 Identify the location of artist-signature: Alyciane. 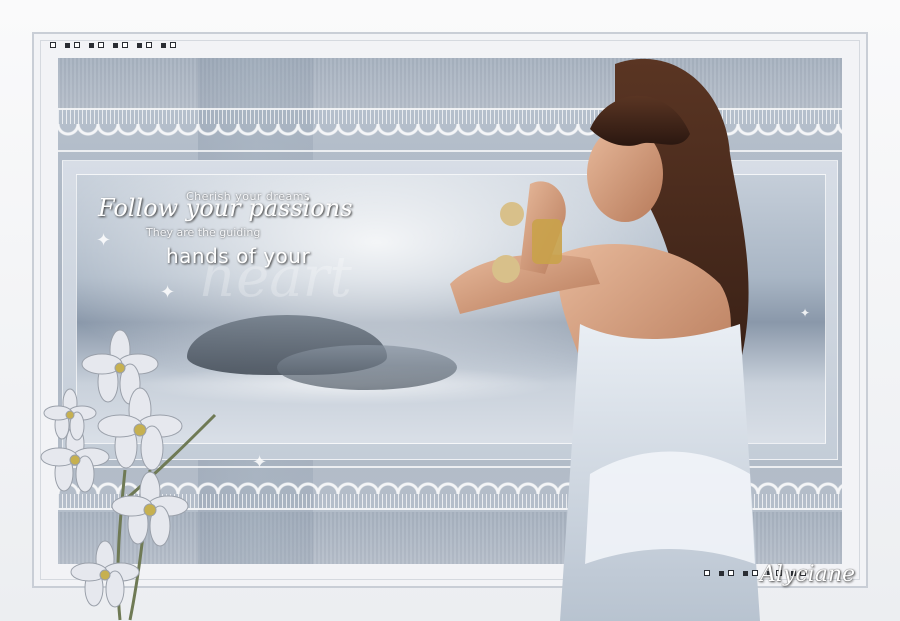
(808, 574).